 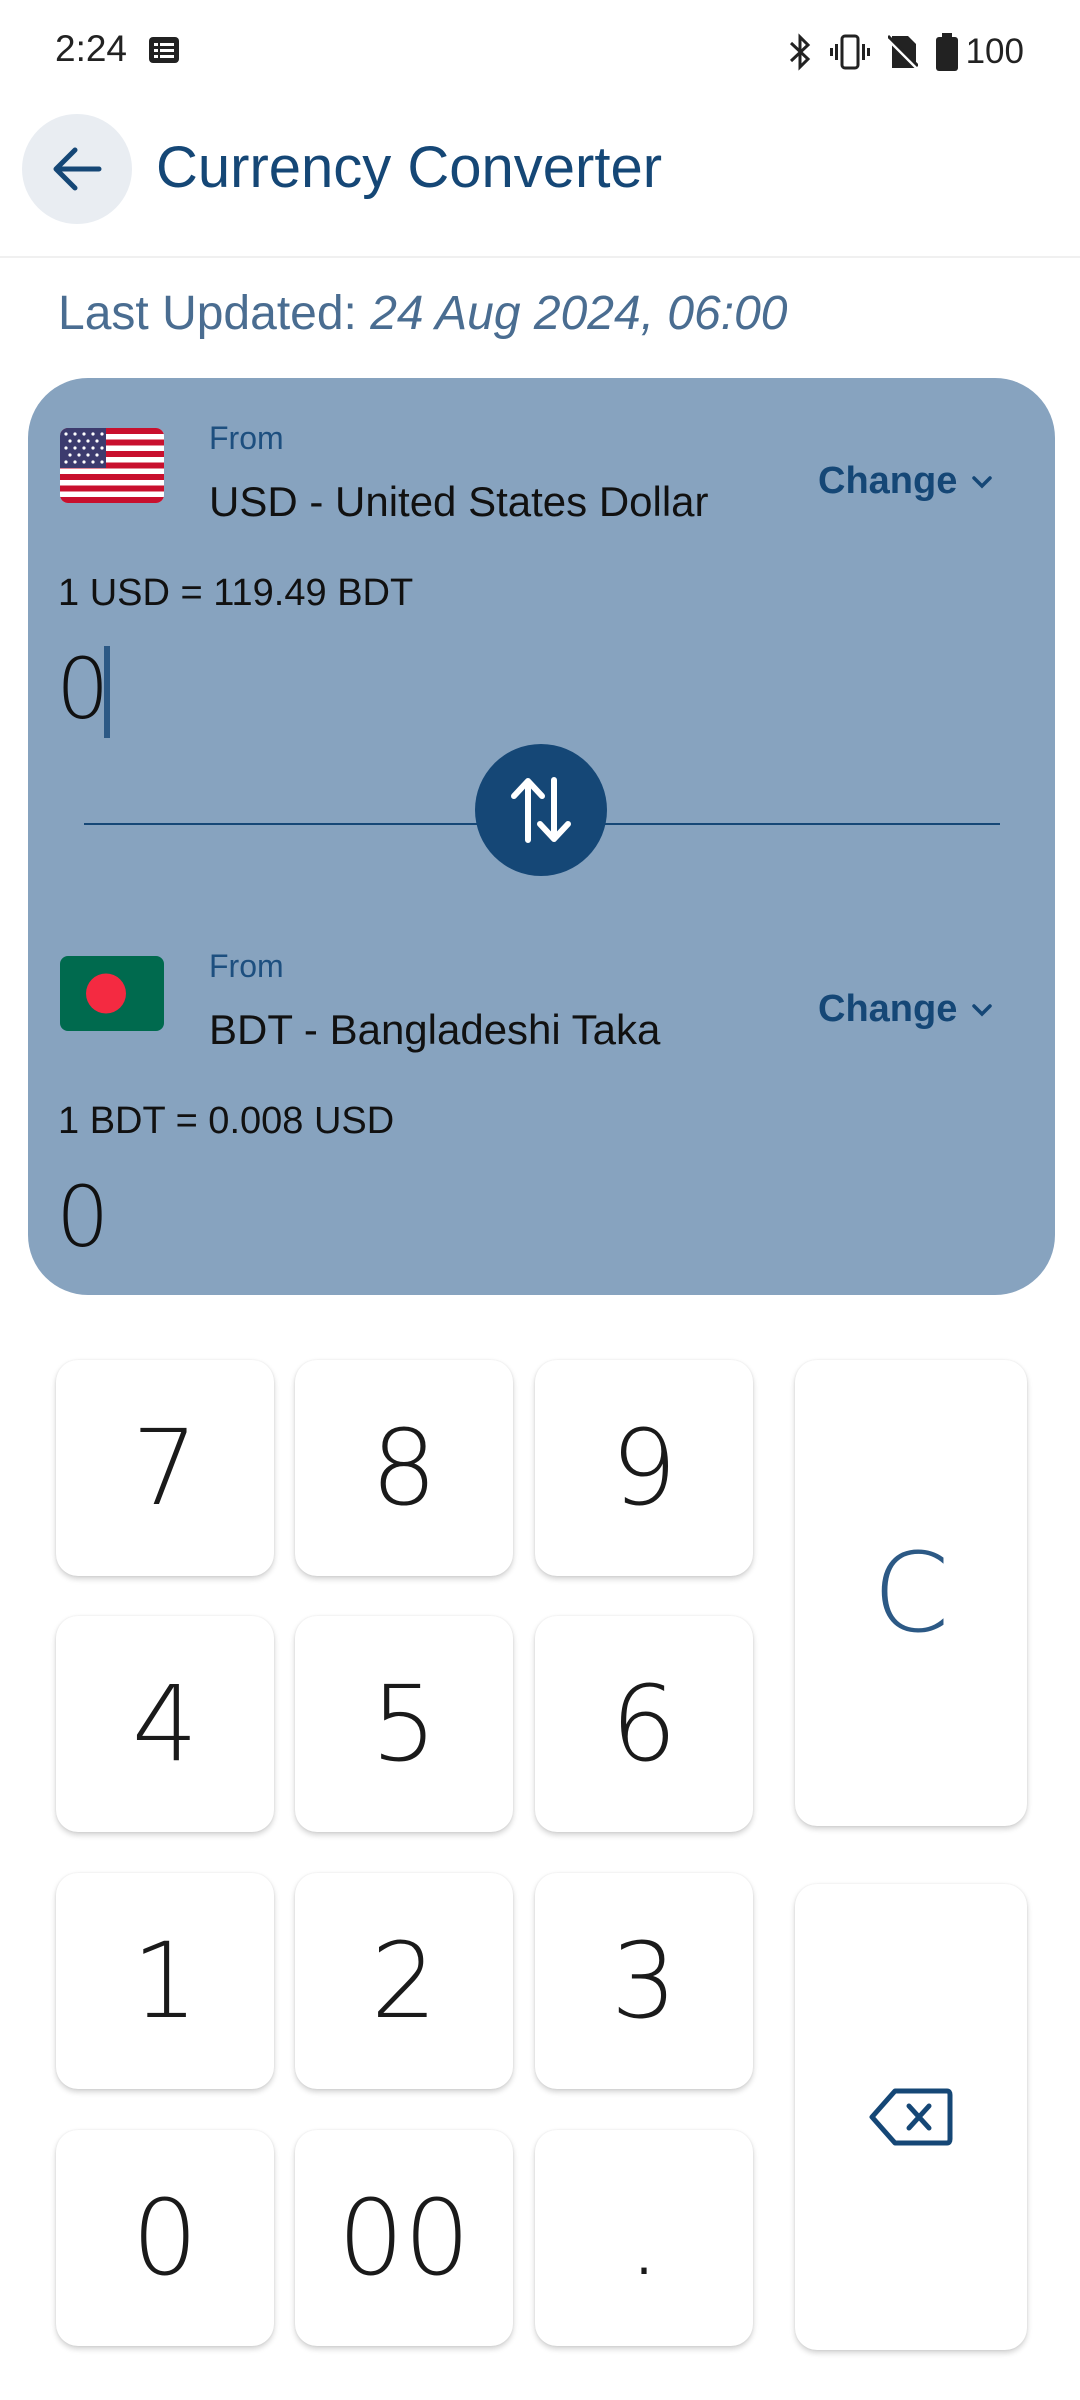 I want to click on last-updated-timestamp: 24 Aug 2024, 06:00, so click(x=579, y=313).